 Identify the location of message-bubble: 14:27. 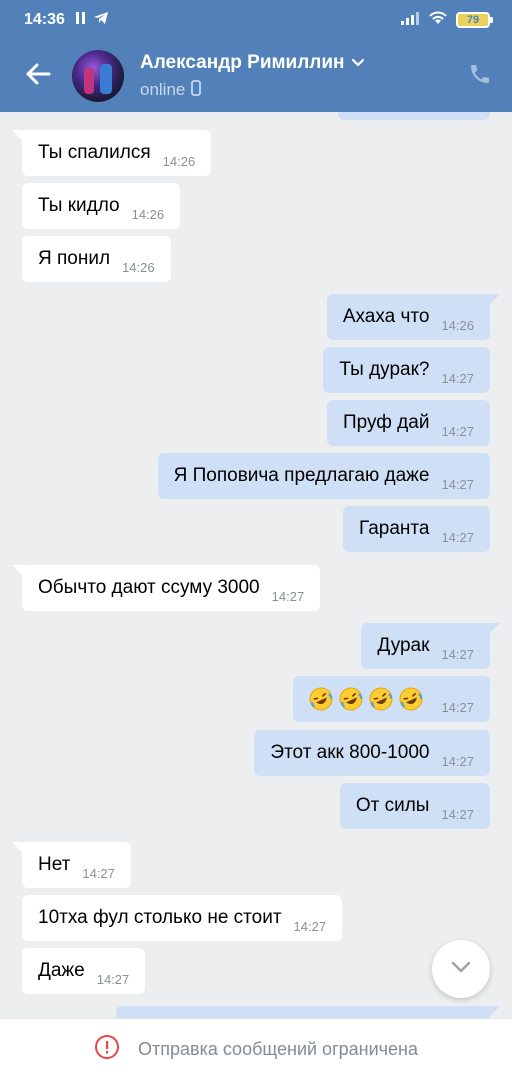
(391, 699).